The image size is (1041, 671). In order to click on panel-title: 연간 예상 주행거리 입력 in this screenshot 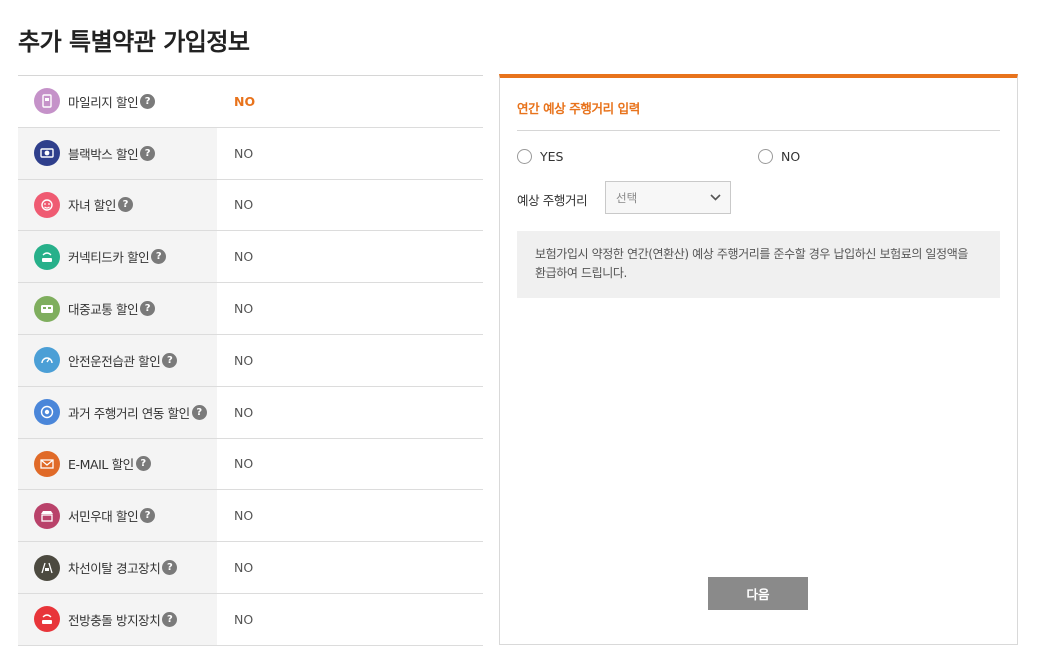, I will do `click(578, 108)`.